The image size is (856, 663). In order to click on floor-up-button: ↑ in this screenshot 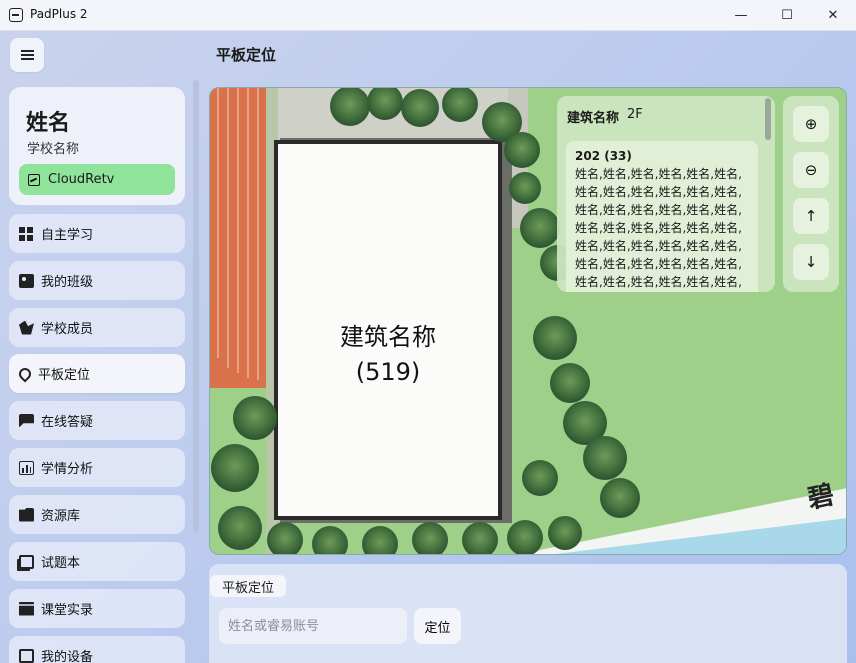, I will do `click(811, 216)`.